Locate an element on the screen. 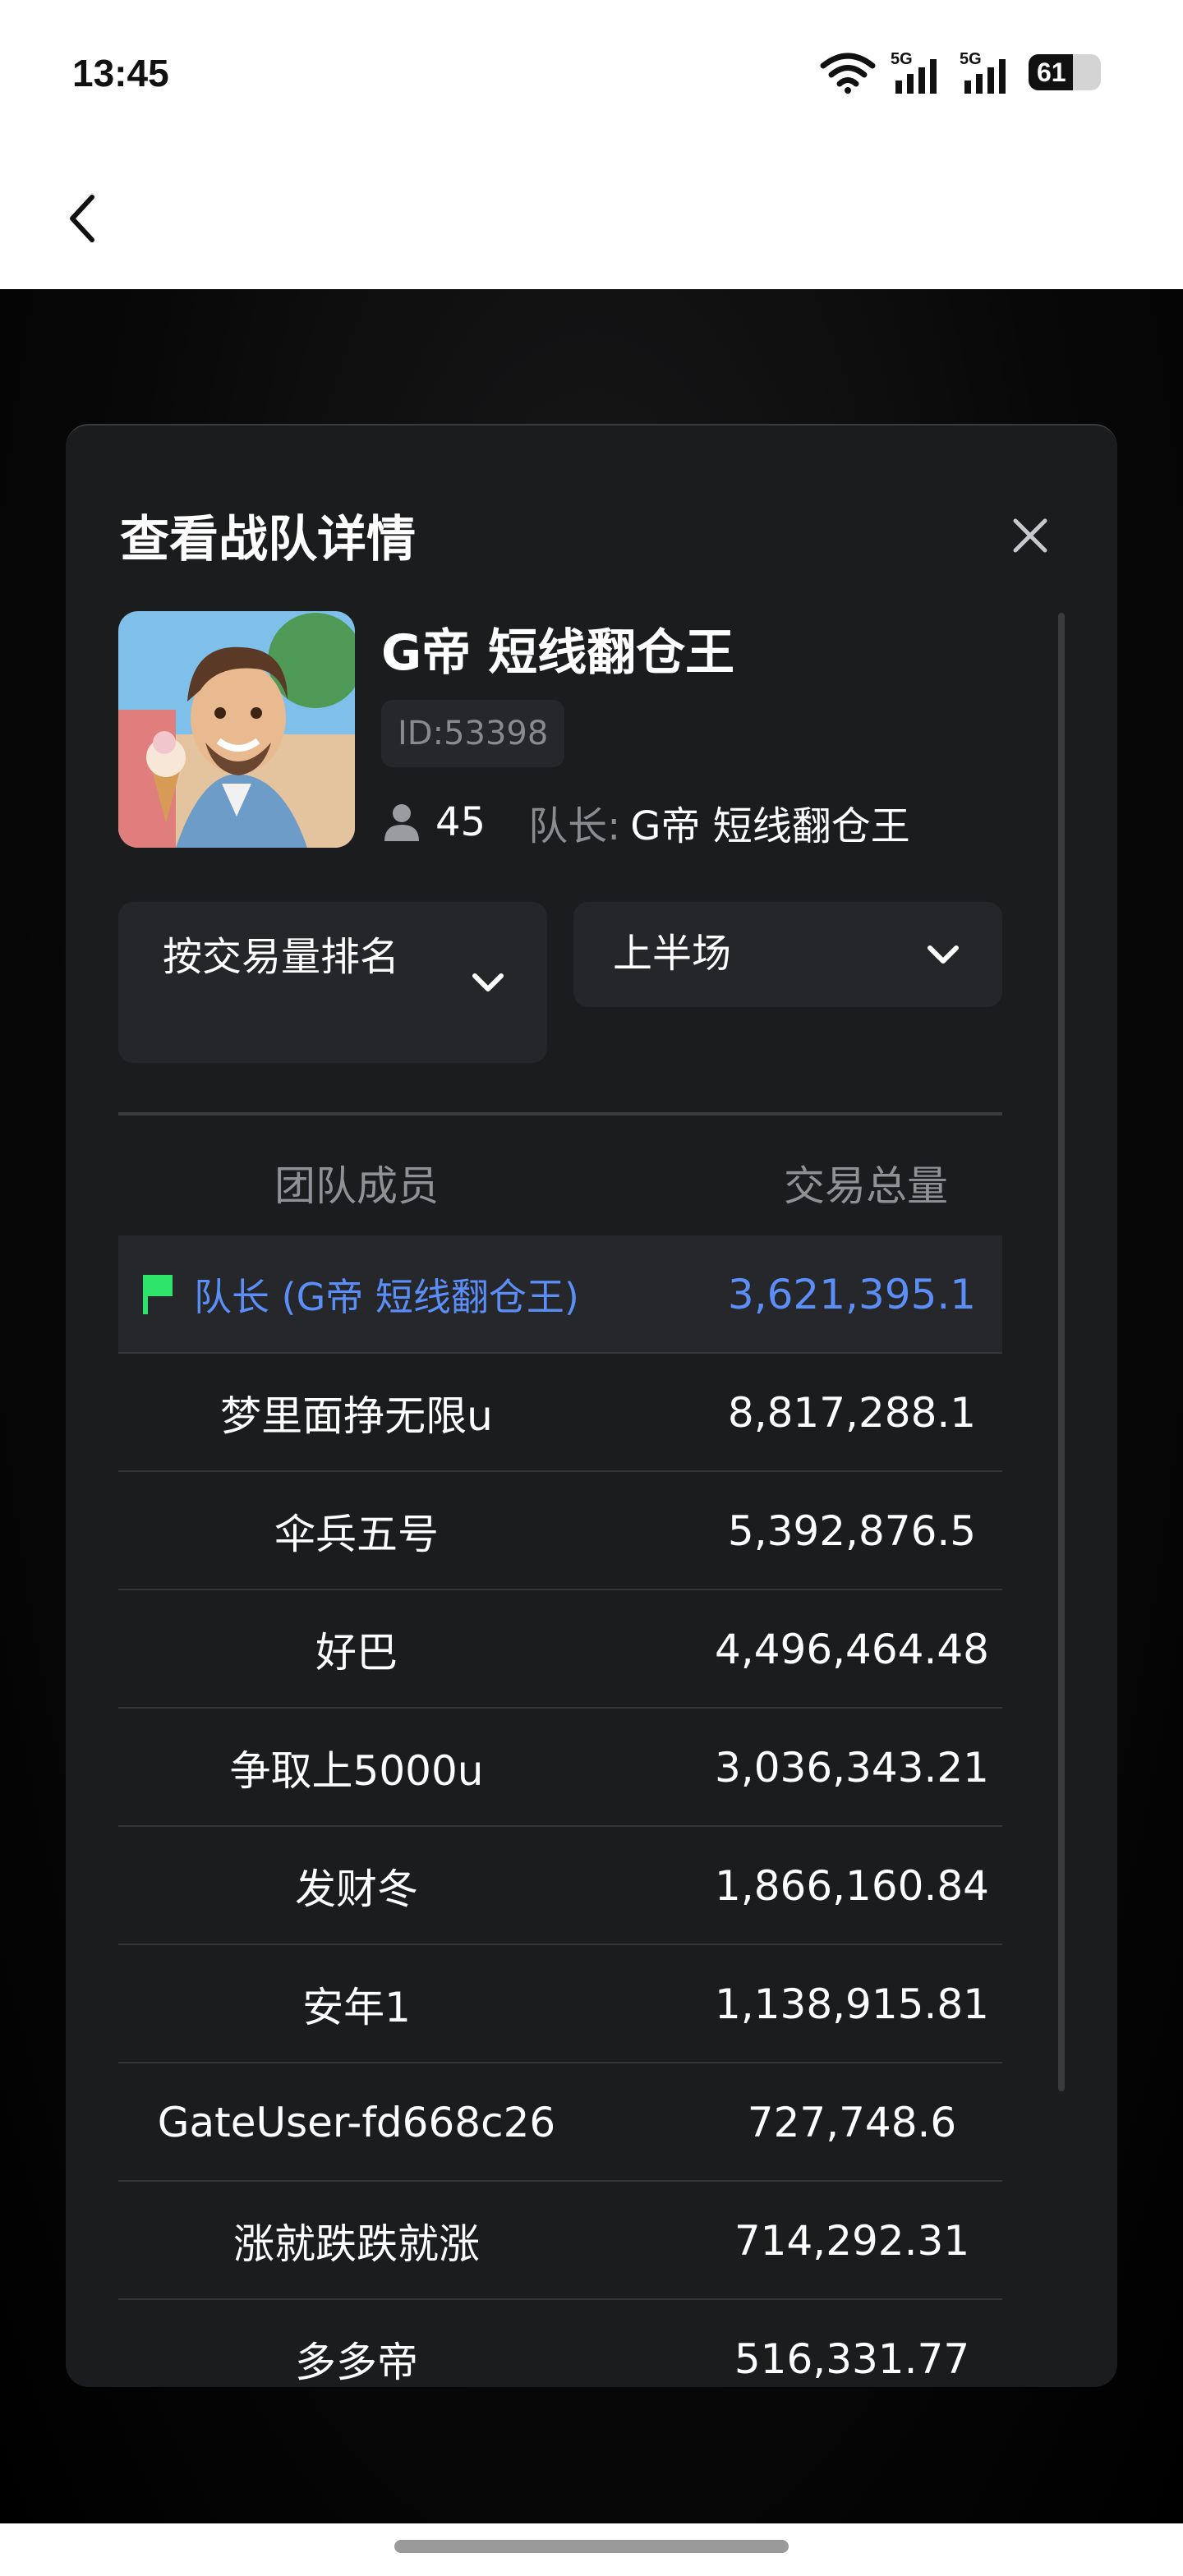 This screenshot has height=2576, width=1183. close-icon is located at coordinates (1030, 535).